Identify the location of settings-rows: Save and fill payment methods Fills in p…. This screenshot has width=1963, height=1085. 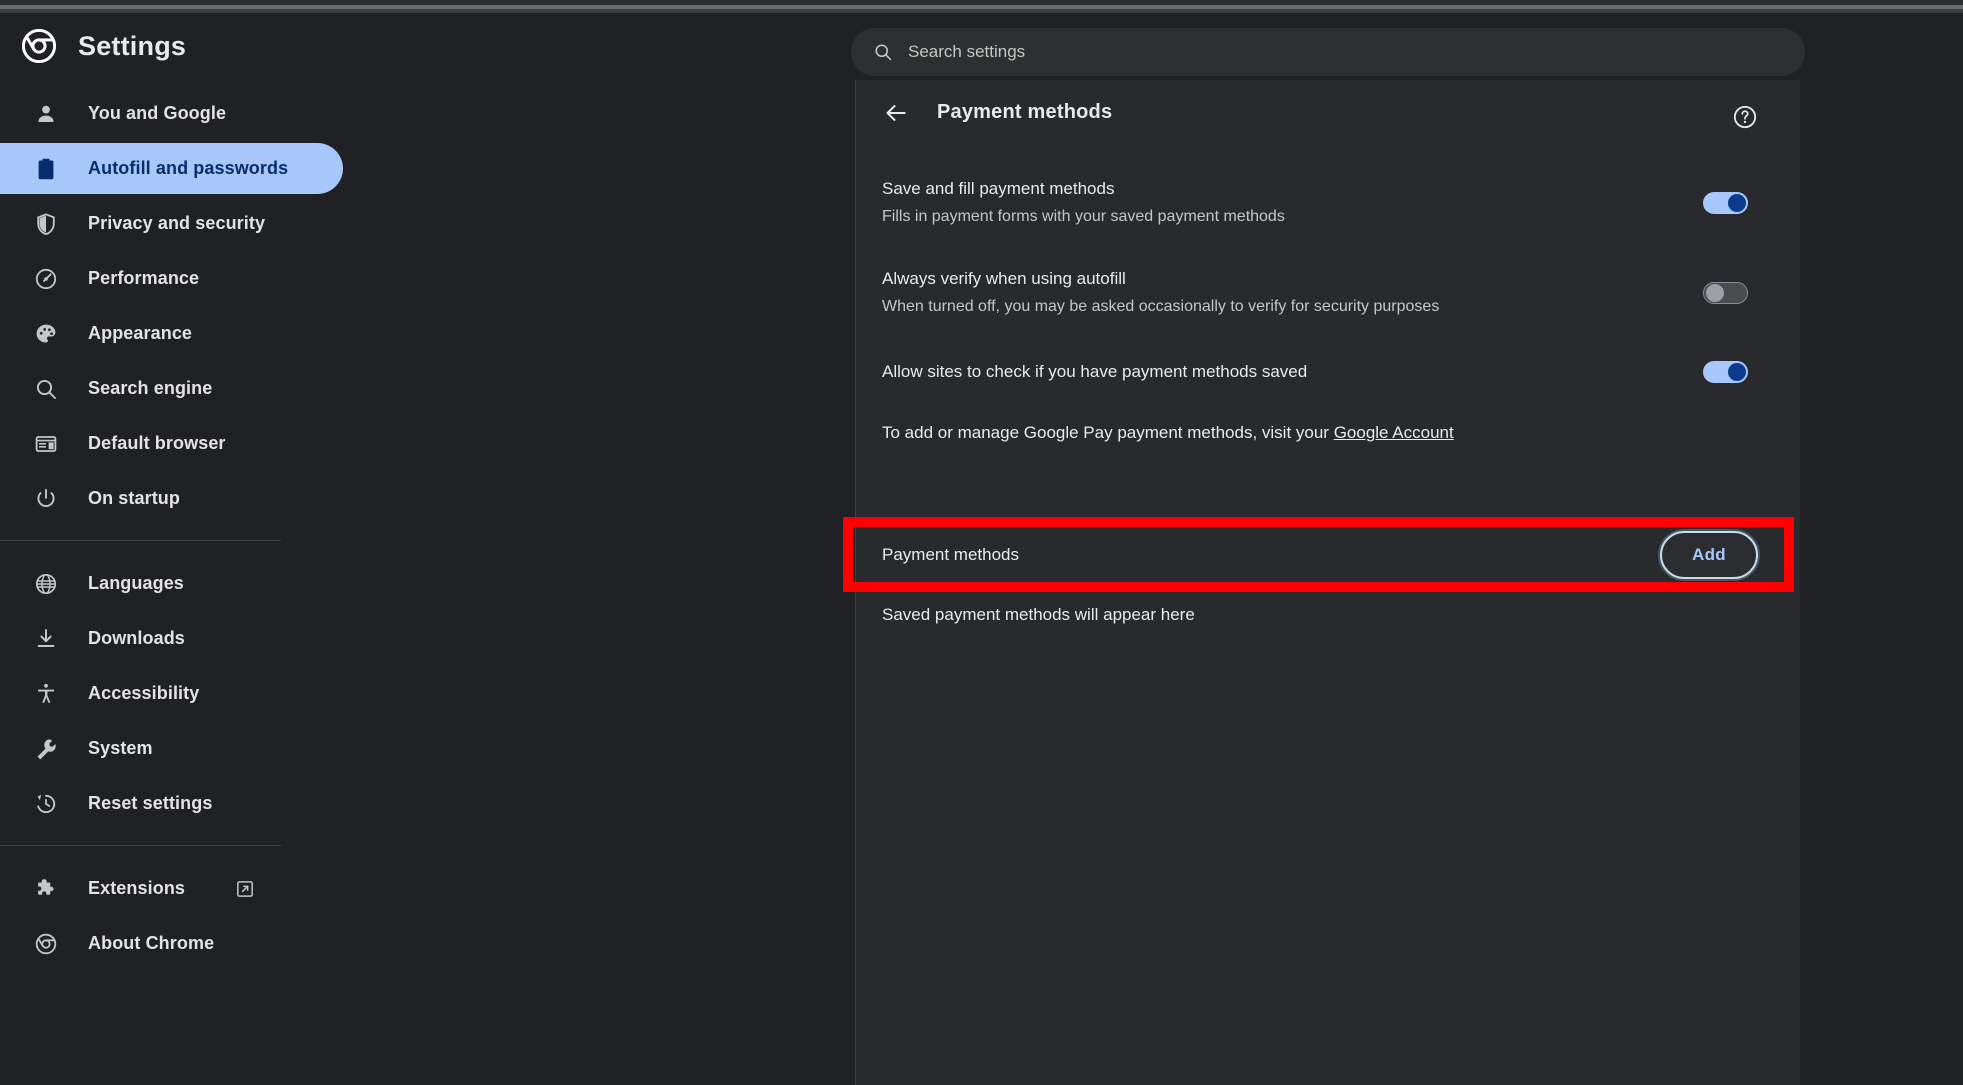
(1328, 316).